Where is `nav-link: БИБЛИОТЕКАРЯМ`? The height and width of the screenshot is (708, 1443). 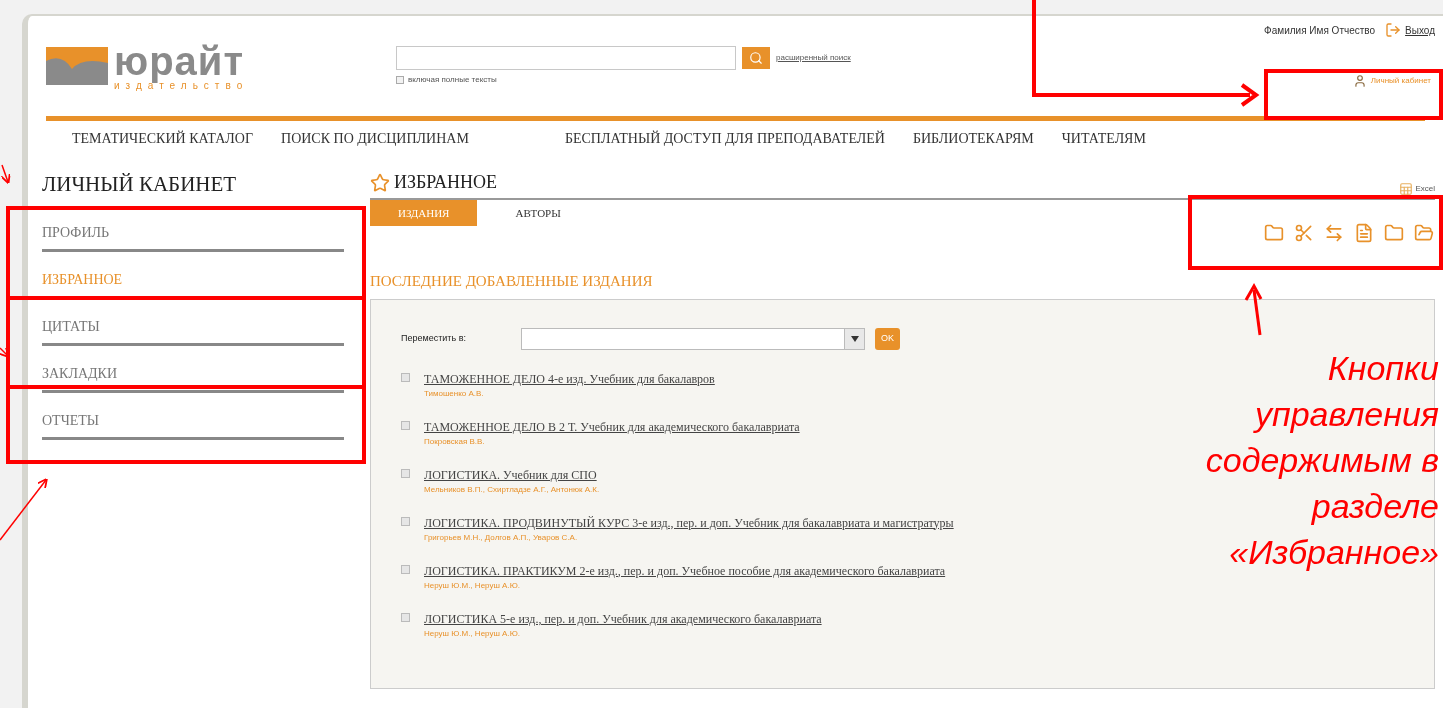 nav-link: БИБЛИОТЕКАРЯМ is located at coordinates (973, 138).